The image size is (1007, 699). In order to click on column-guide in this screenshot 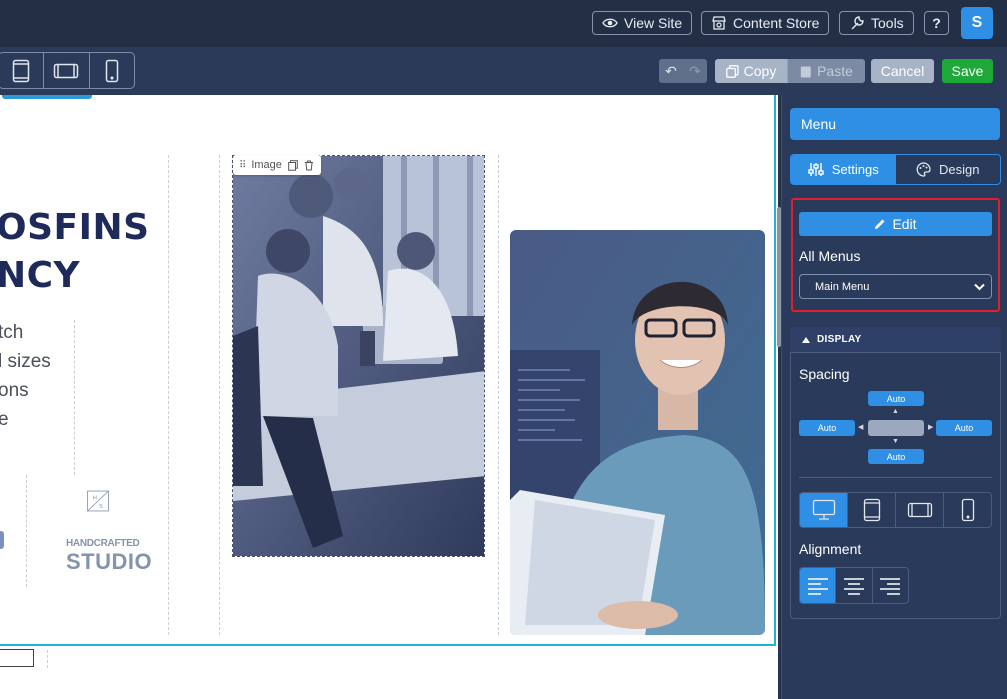, I will do `click(47, 659)`.